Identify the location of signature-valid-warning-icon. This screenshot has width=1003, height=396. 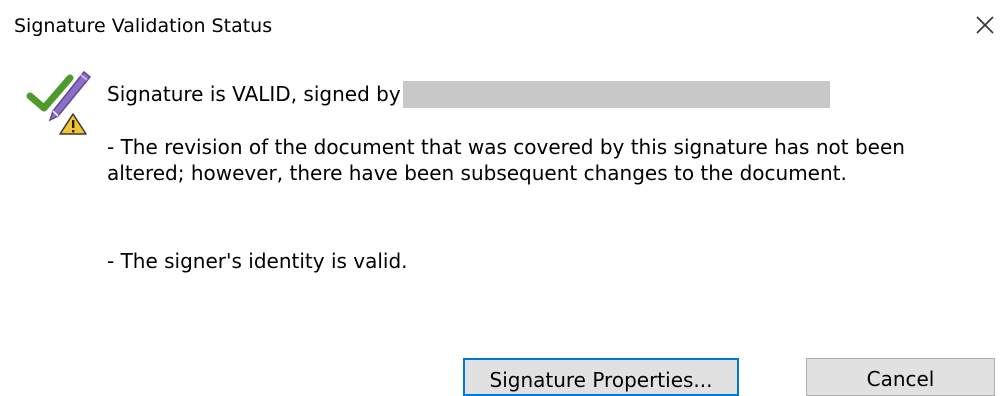
(59, 101).